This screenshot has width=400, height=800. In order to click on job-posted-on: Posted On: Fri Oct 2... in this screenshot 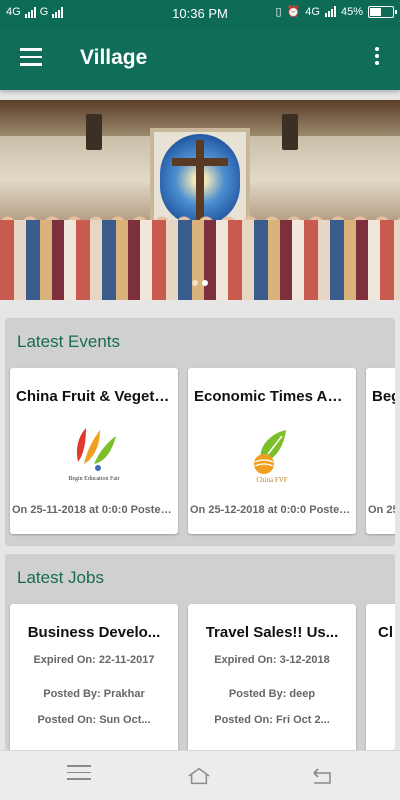, I will do `click(272, 720)`.